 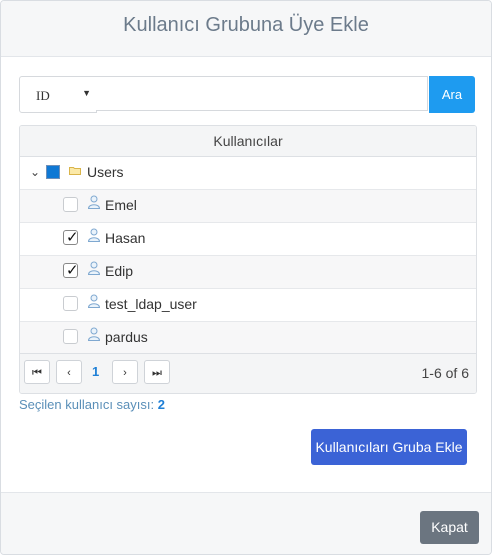 What do you see at coordinates (248, 305) in the screenshot?
I see `user-row: ✓ test_ldap_user` at bounding box center [248, 305].